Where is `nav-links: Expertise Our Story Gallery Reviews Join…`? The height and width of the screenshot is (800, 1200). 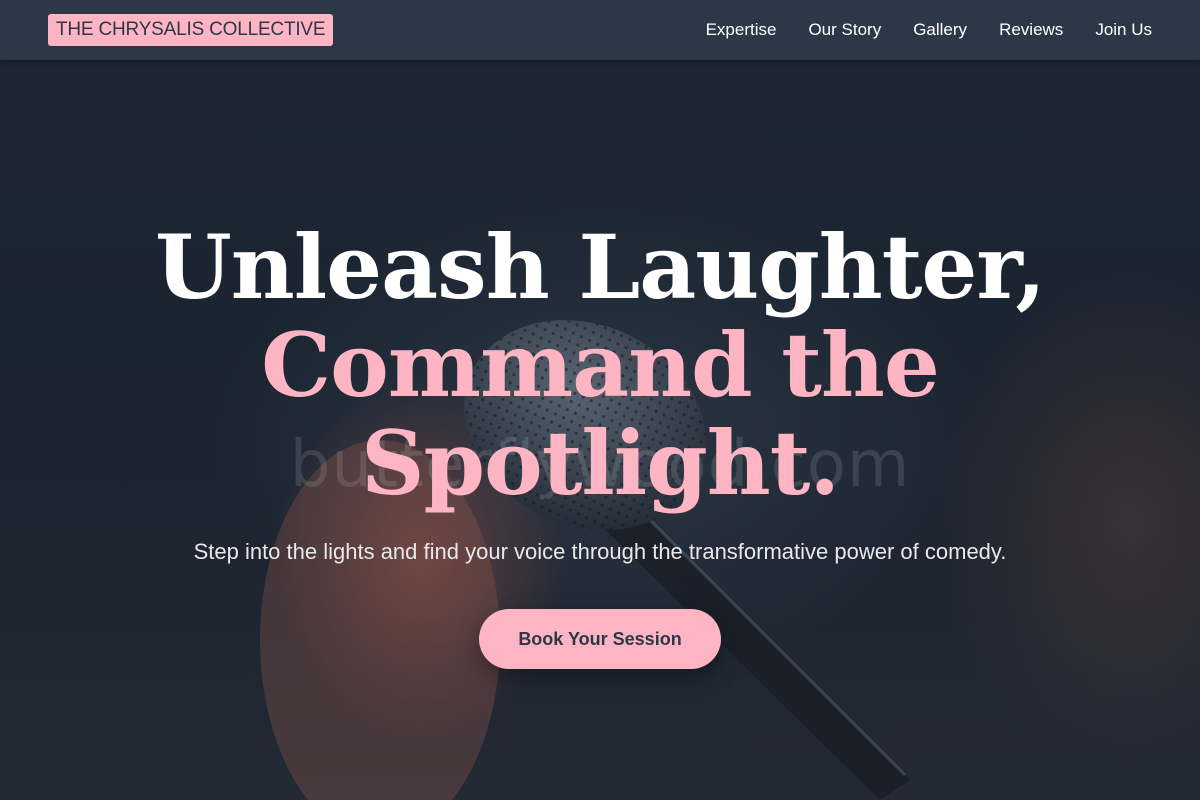 nav-links: Expertise Our Story Gallery Reviews Join… is located at coordinates (929, 30).